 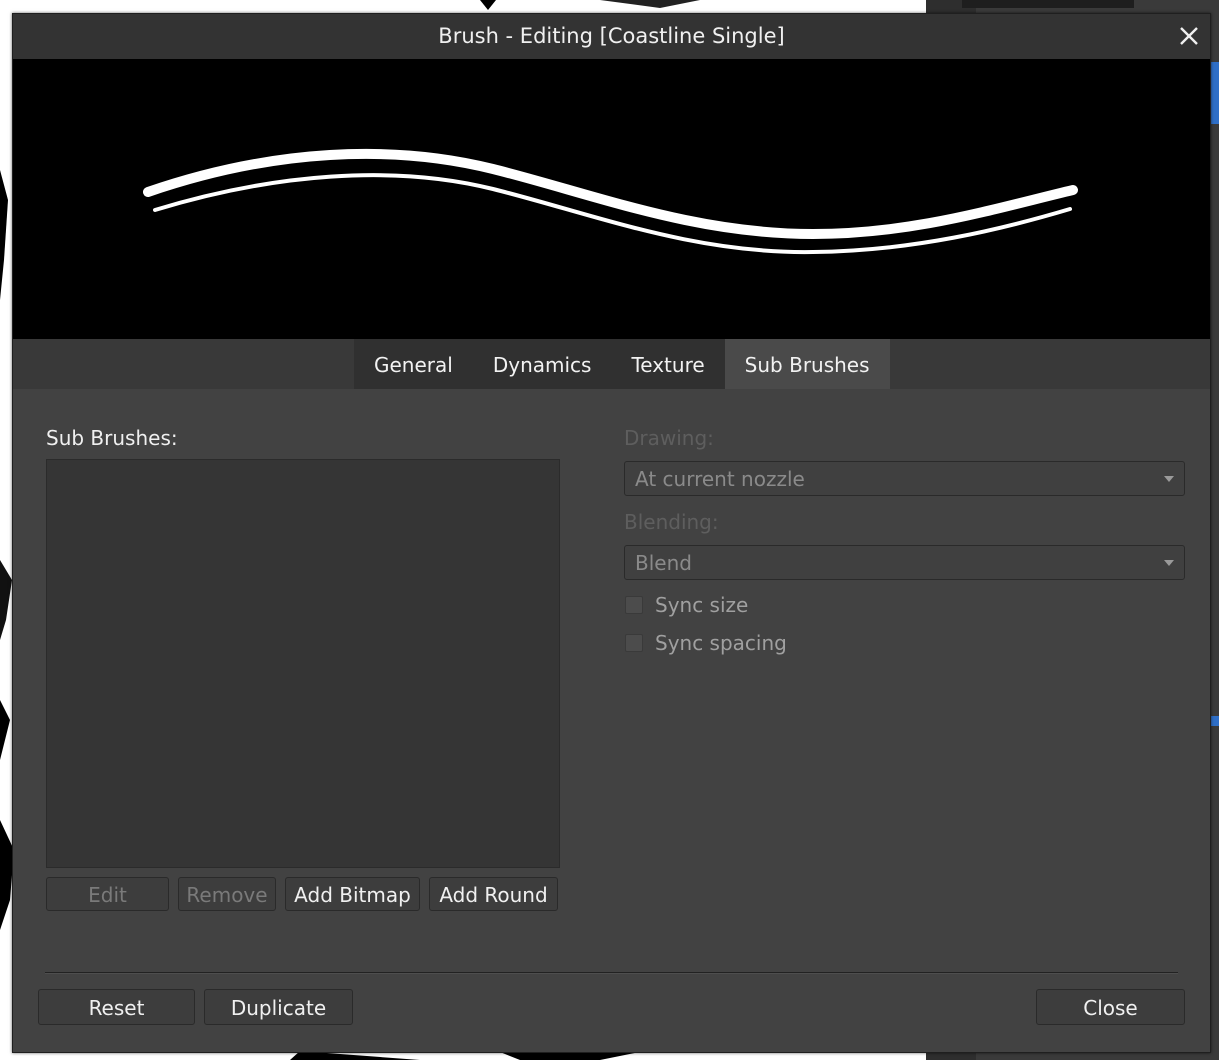 What do you see at coordinates (634, 605) in the screenshot?
I see `sync-size-checkbox` at bounding box center [634, 605].